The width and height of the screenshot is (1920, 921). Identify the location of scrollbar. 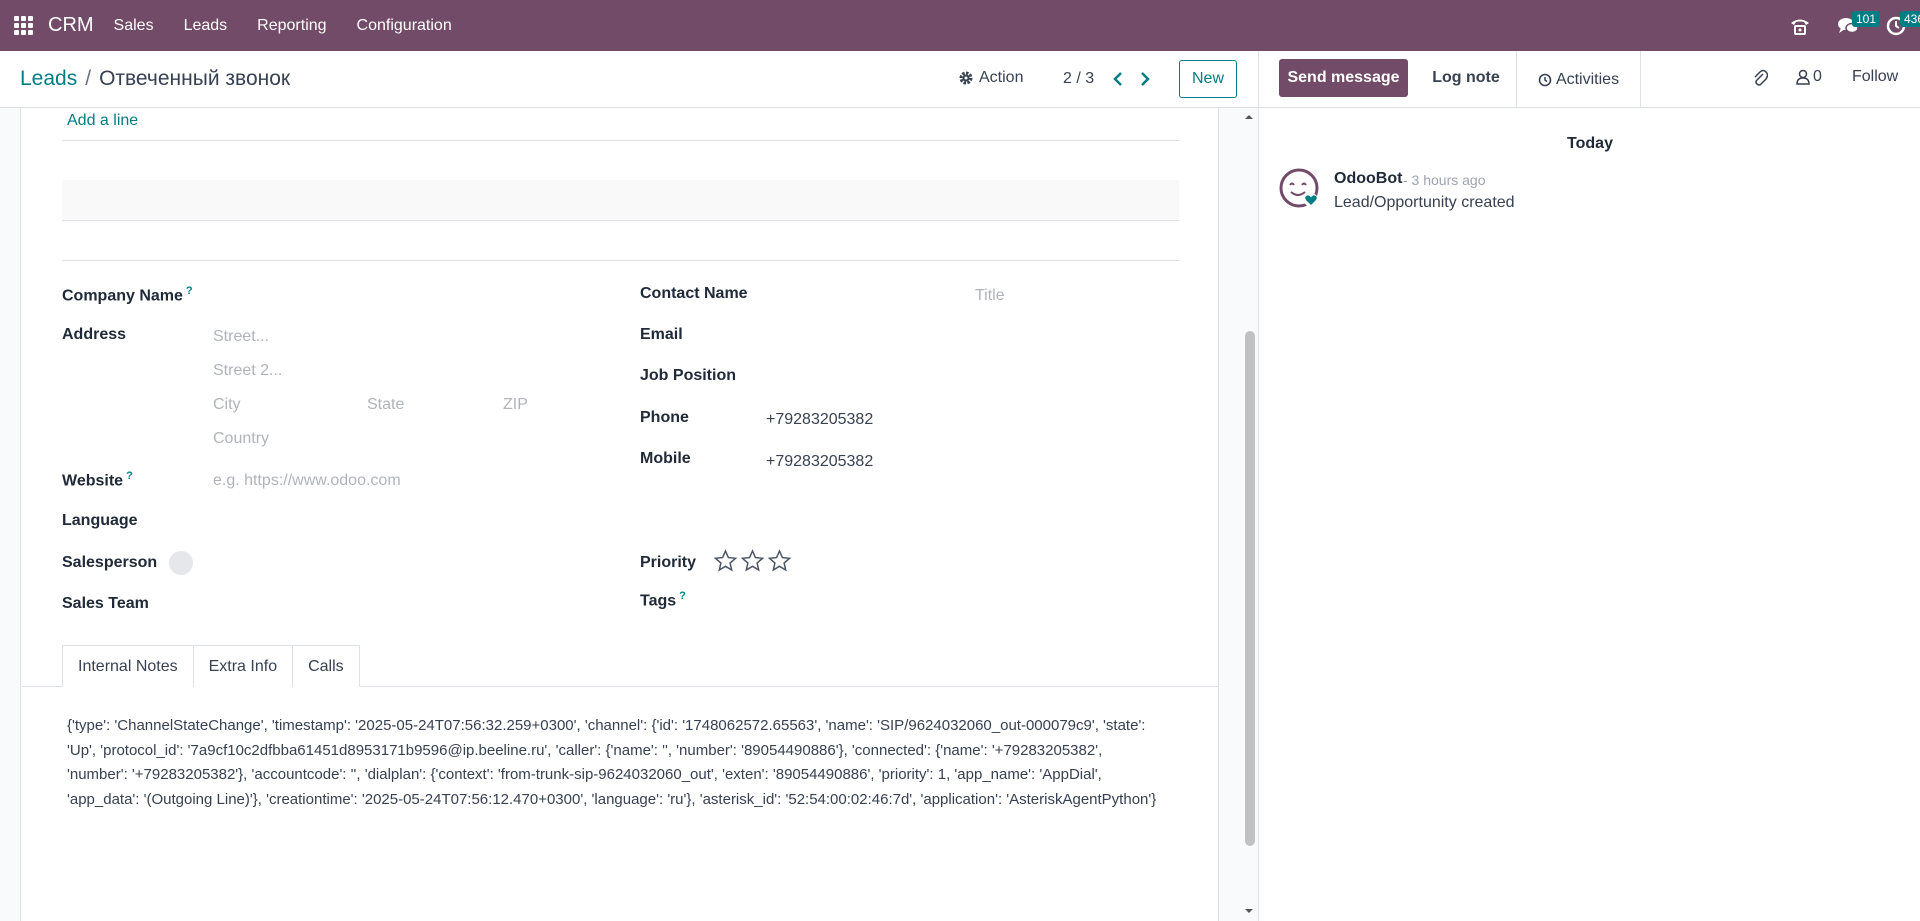
(1249, 514).